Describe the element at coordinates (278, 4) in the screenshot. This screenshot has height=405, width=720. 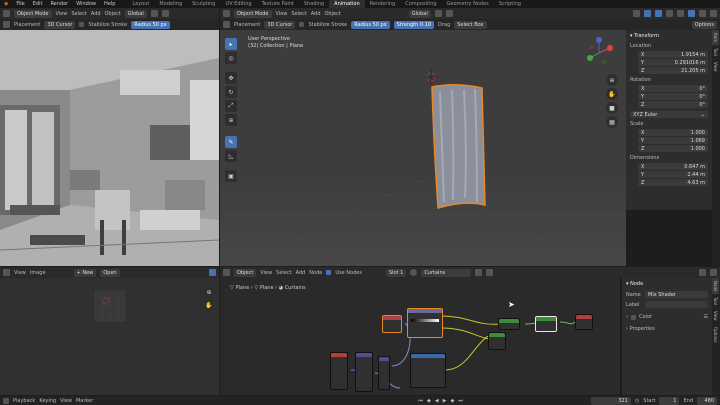
I see `tab-texture-paint: Texture Paint` at that location.